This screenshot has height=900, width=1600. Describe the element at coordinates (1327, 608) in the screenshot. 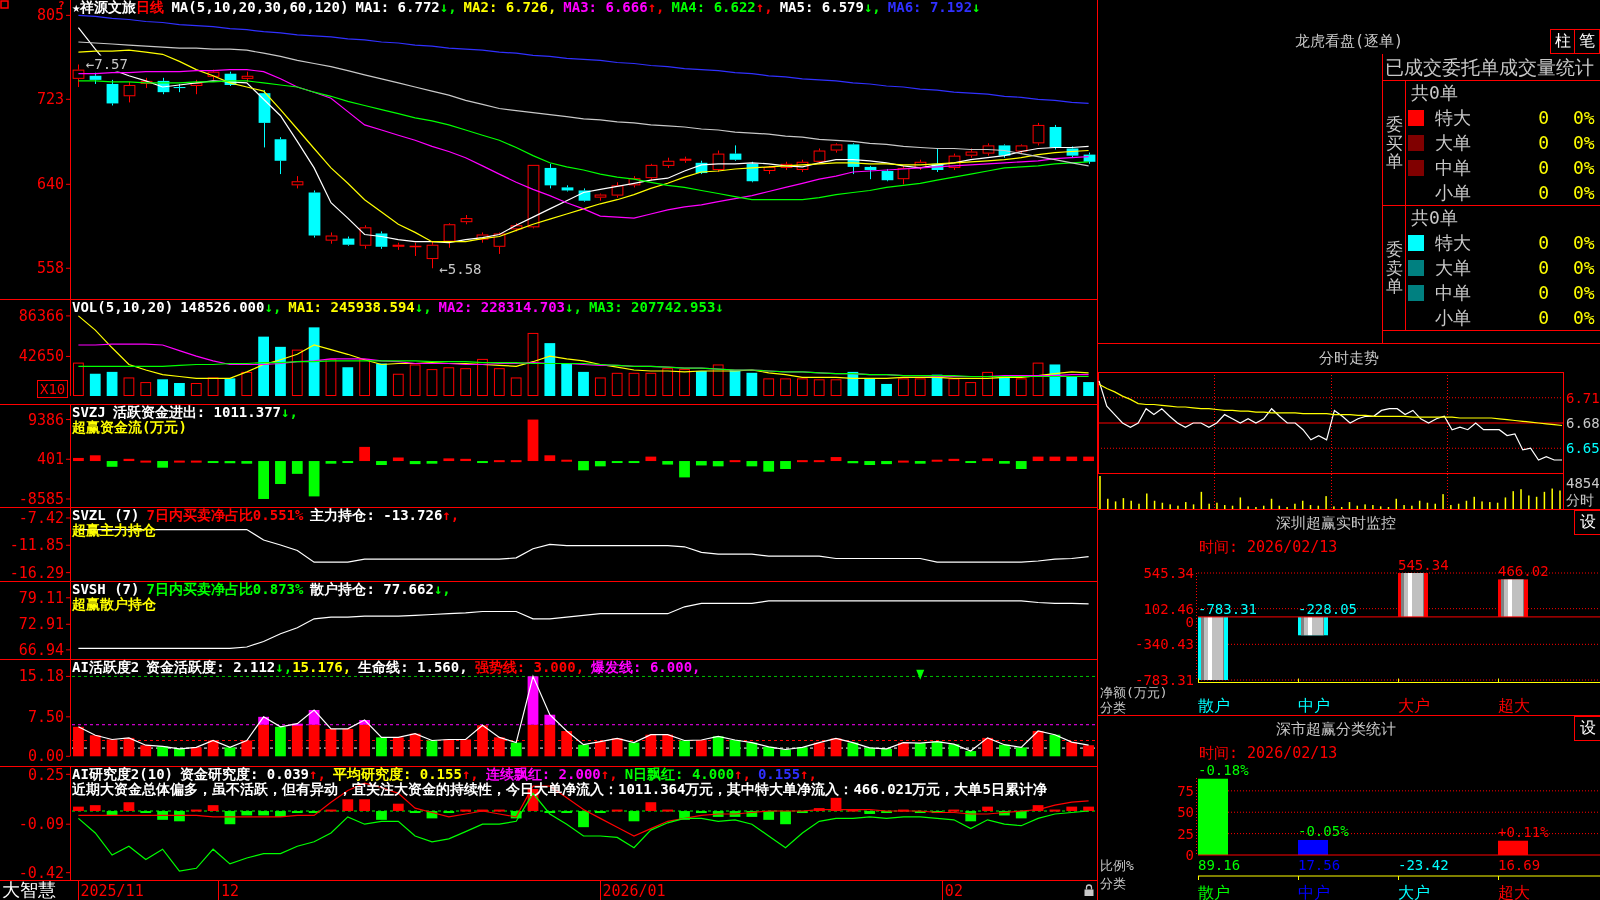

I see `data-label: -228.05` at that location.